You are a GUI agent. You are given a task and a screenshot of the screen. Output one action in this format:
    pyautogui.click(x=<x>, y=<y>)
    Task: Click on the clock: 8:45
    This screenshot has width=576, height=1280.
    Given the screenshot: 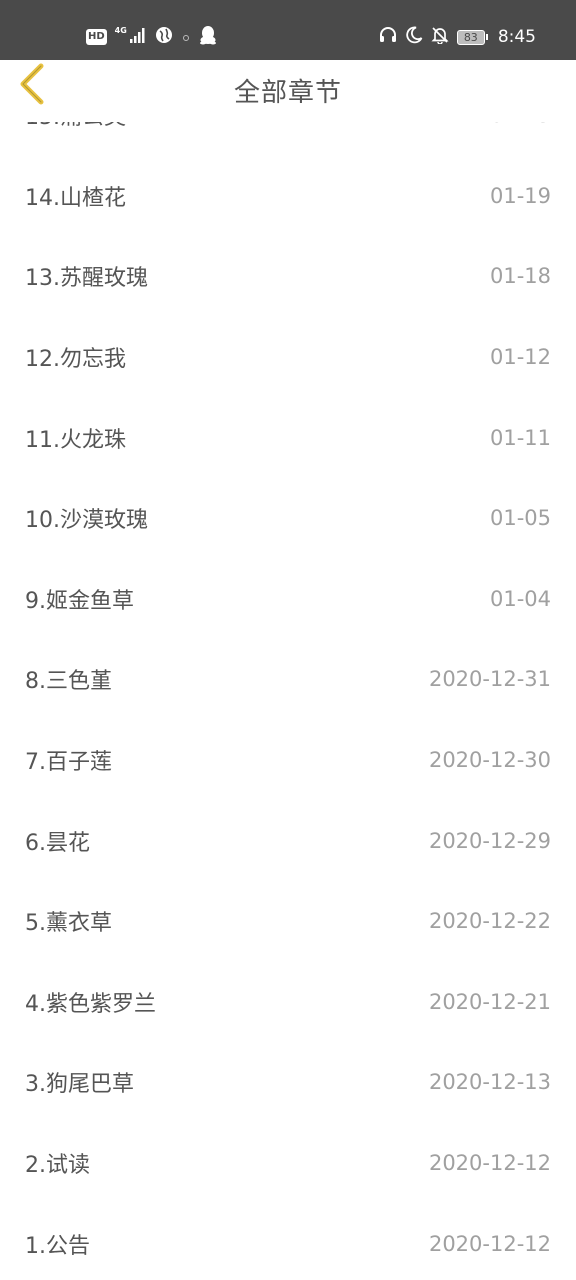 What is the action you would take?
    pyautogui.click(x=516, y=37)
    